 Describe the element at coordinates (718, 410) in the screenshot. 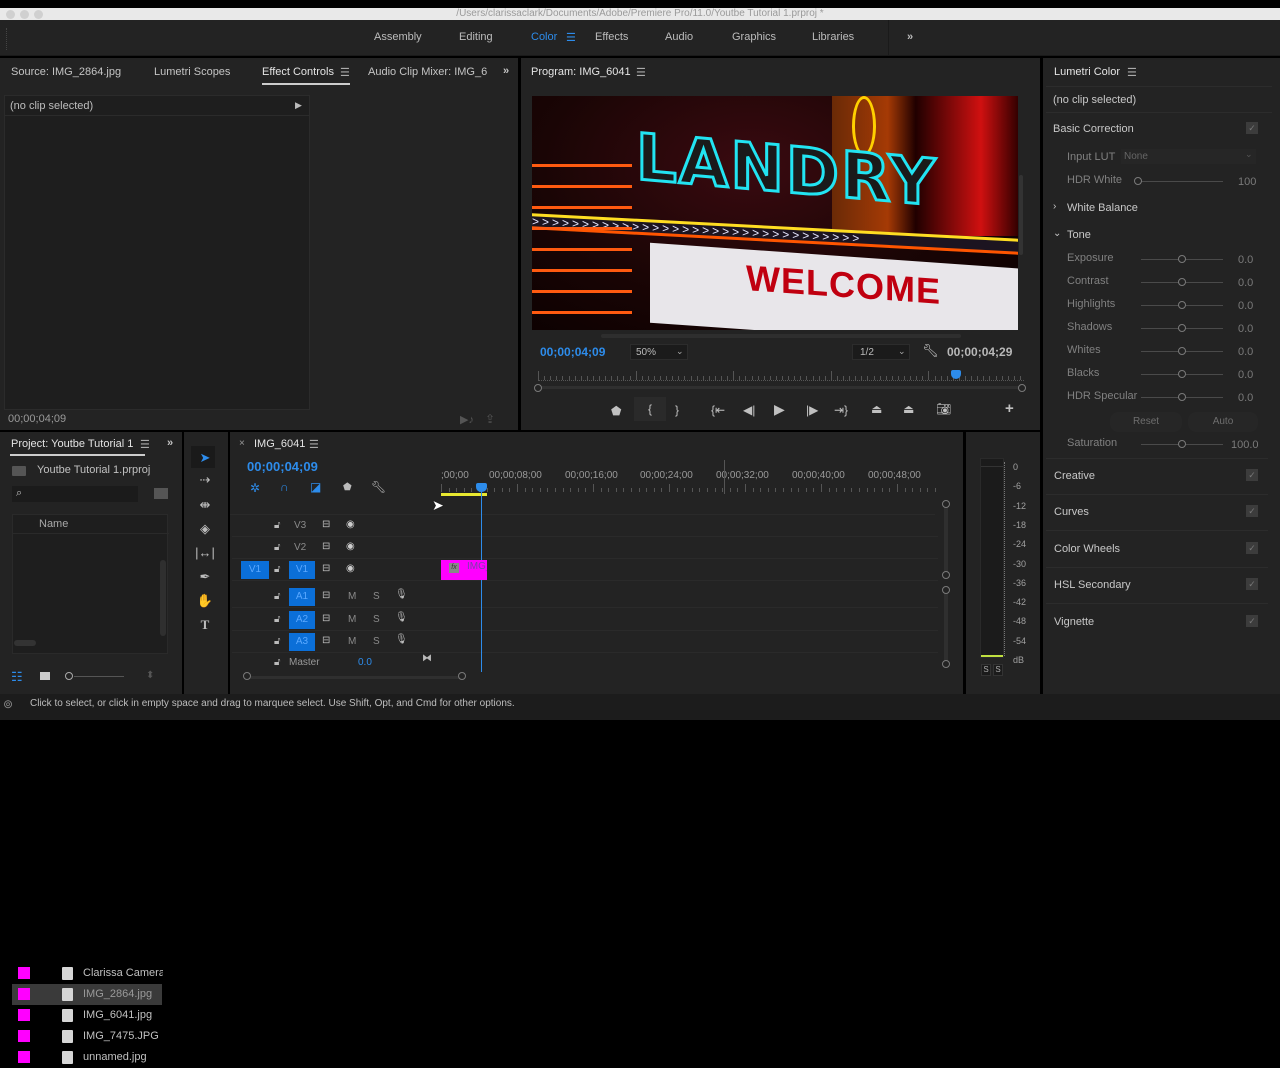

I see `go-to-in-button: {⇤` at that location.